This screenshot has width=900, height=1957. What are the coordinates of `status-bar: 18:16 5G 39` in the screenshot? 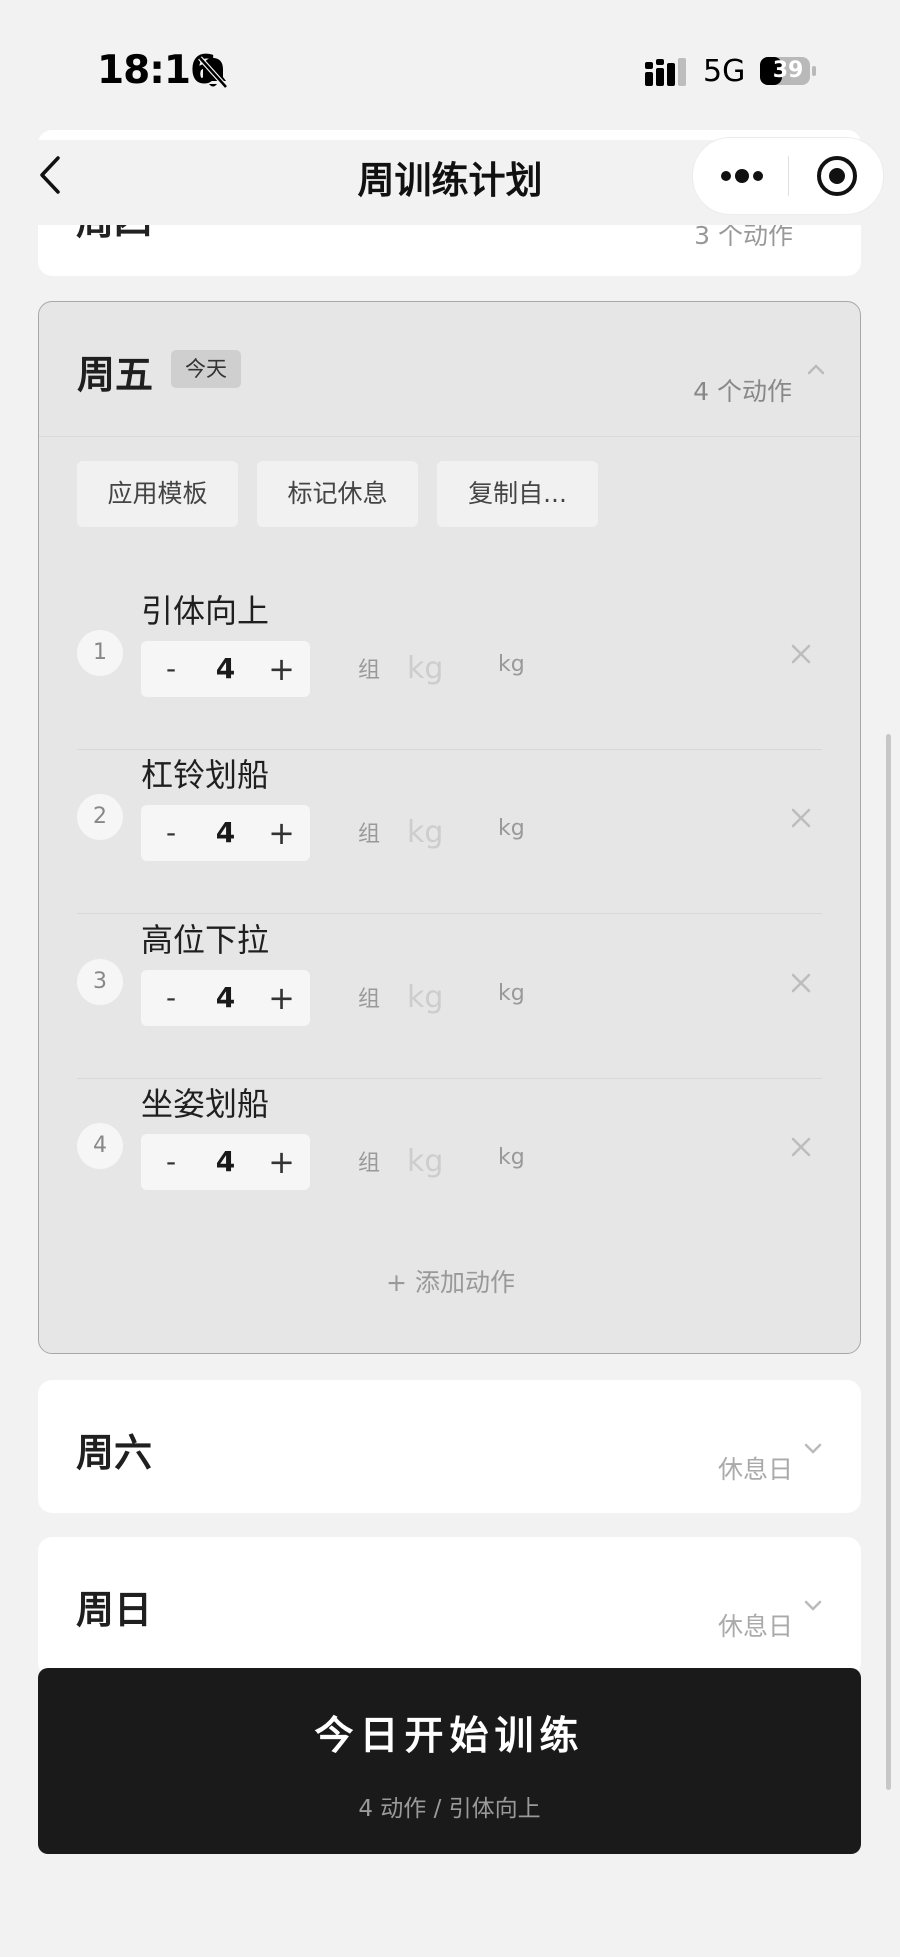 It's located at (450, 70).